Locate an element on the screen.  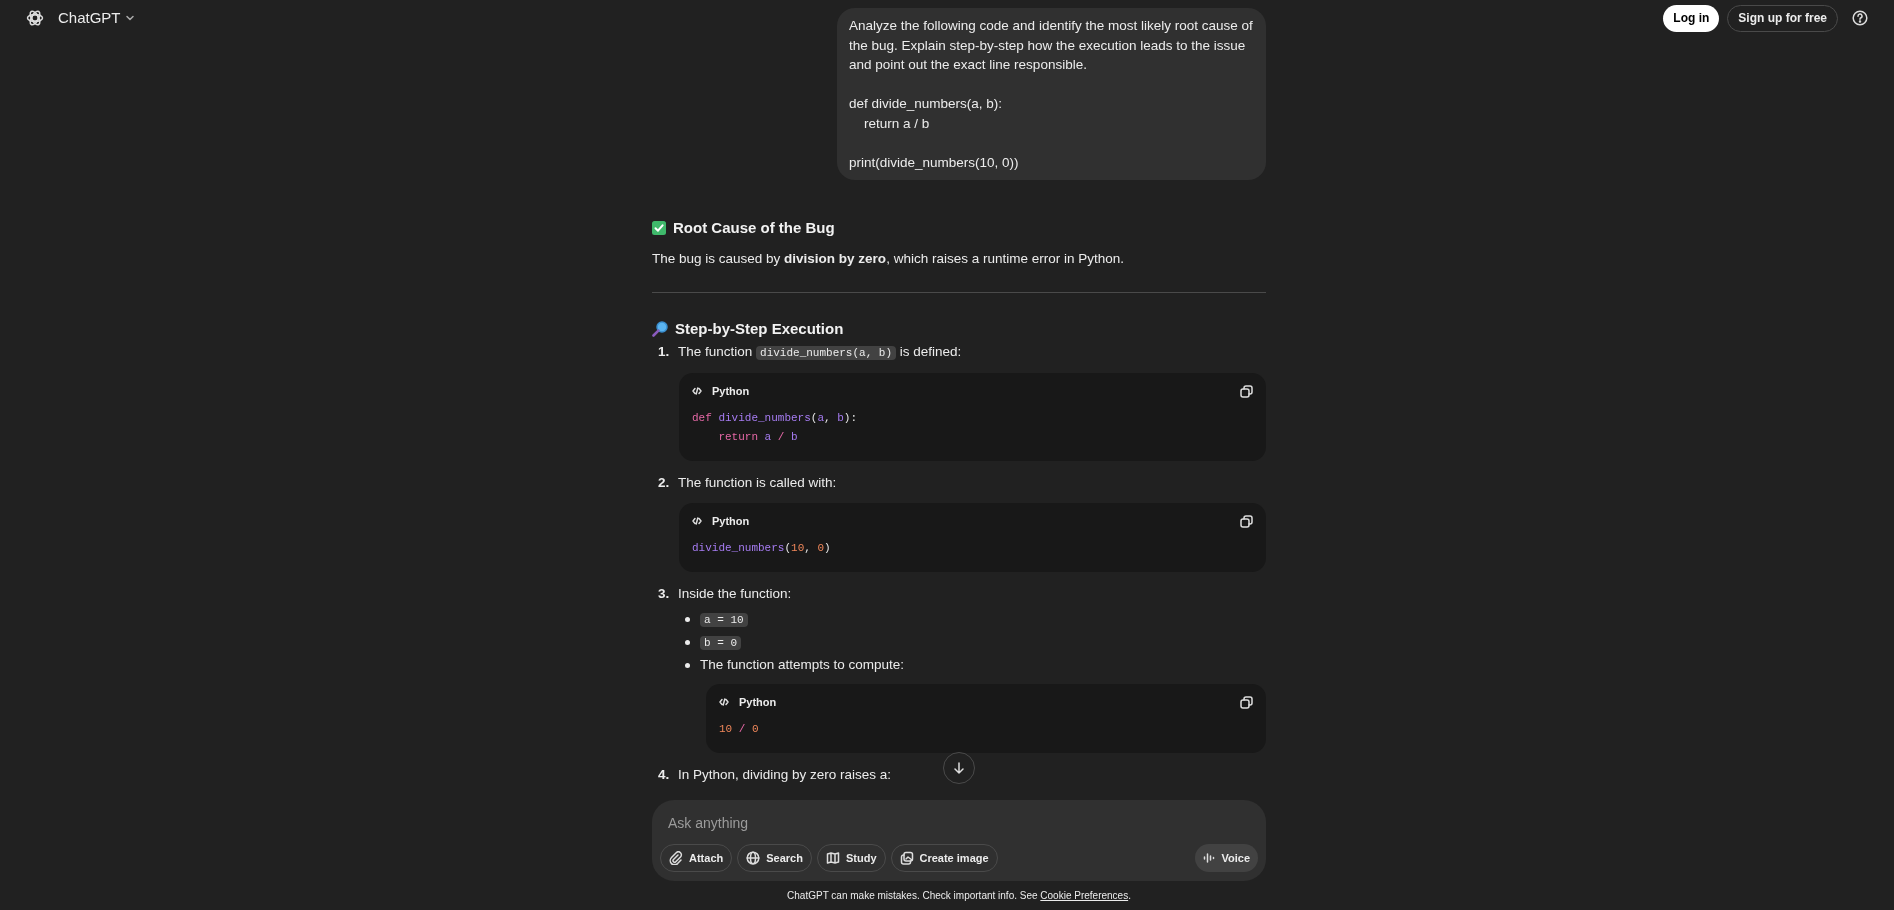
code-line: 10 / 0 is located at coordinates (739, 729).